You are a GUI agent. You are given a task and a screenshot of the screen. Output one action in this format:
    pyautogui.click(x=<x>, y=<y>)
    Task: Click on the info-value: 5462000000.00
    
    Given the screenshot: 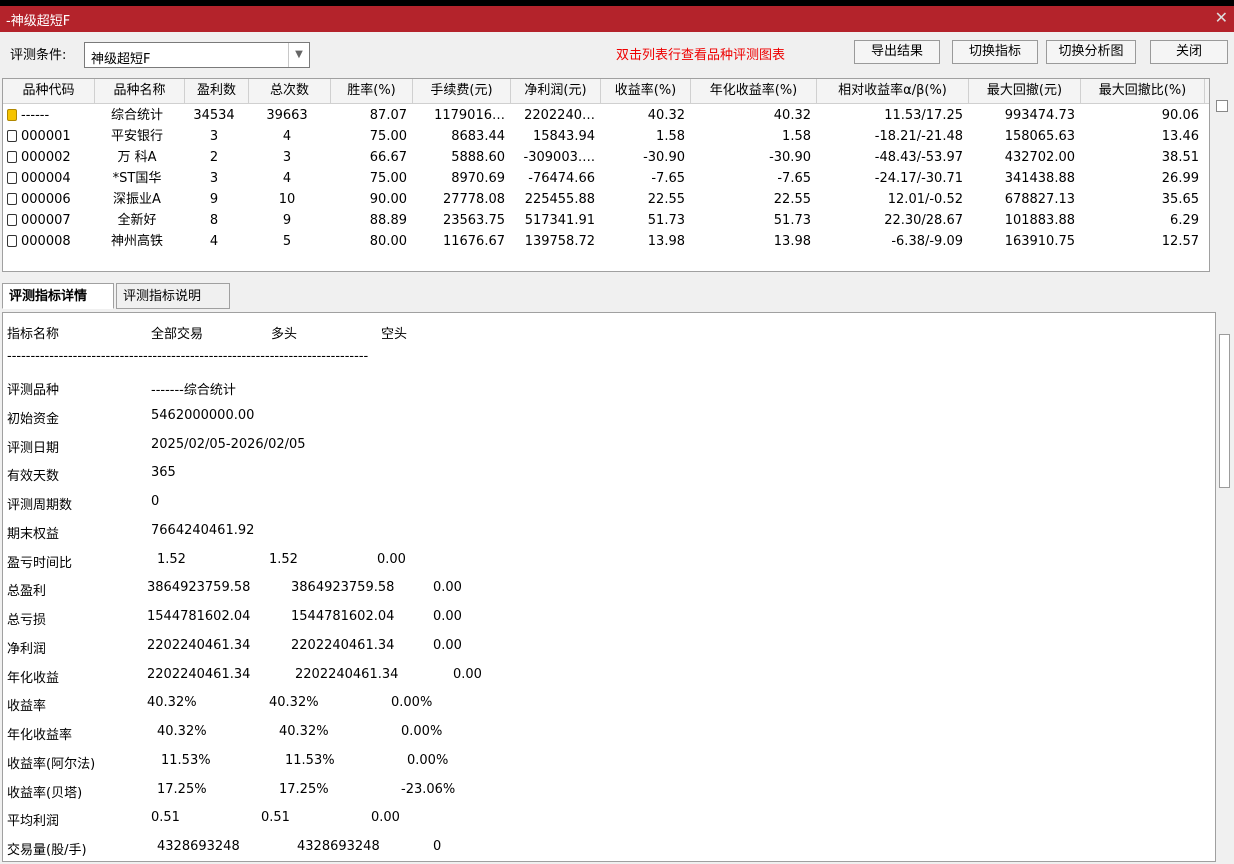 What is the action you would take?
    pyautogui.click(x=203, y=415)
    